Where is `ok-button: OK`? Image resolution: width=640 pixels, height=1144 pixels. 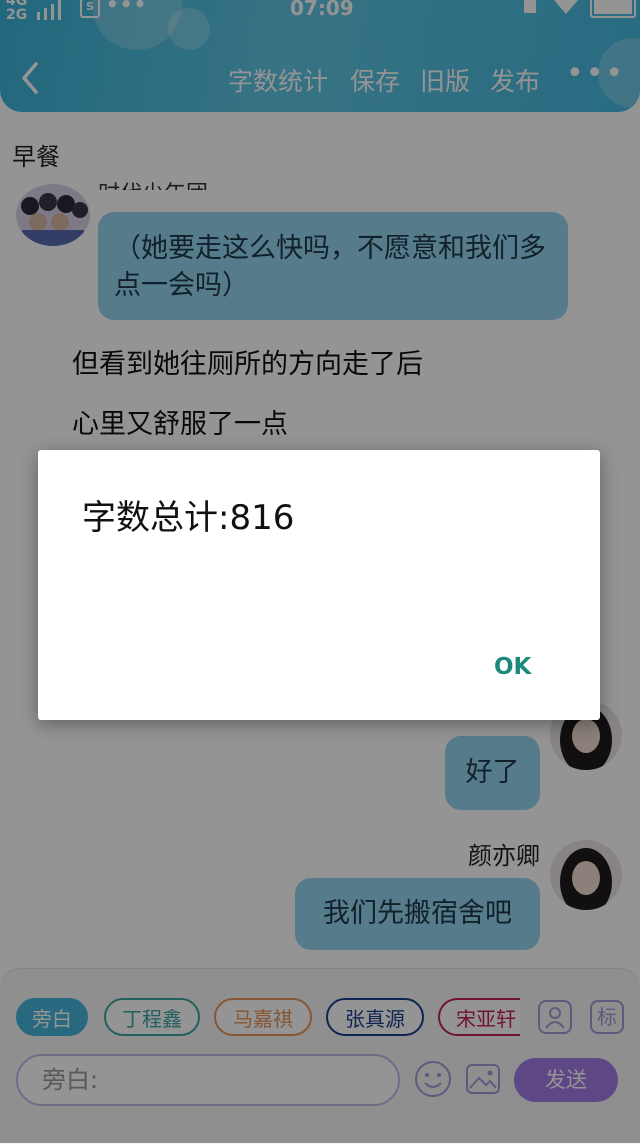
ok-button: OK is located at coordinates (512, 667).